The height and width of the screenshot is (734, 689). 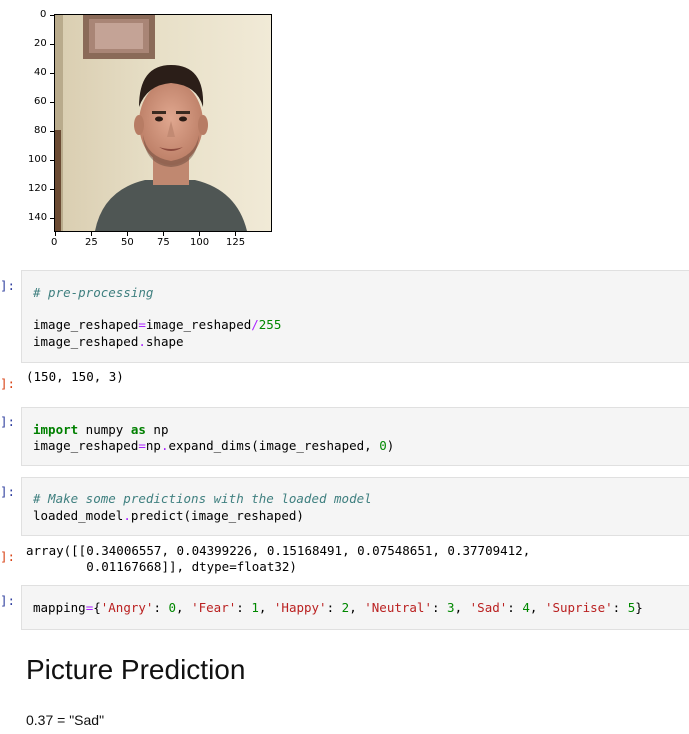 What do you see at coordinates (40, 72) in the screenshot?
I see `y-tick-label: 40` at bounding box center [40, 72].